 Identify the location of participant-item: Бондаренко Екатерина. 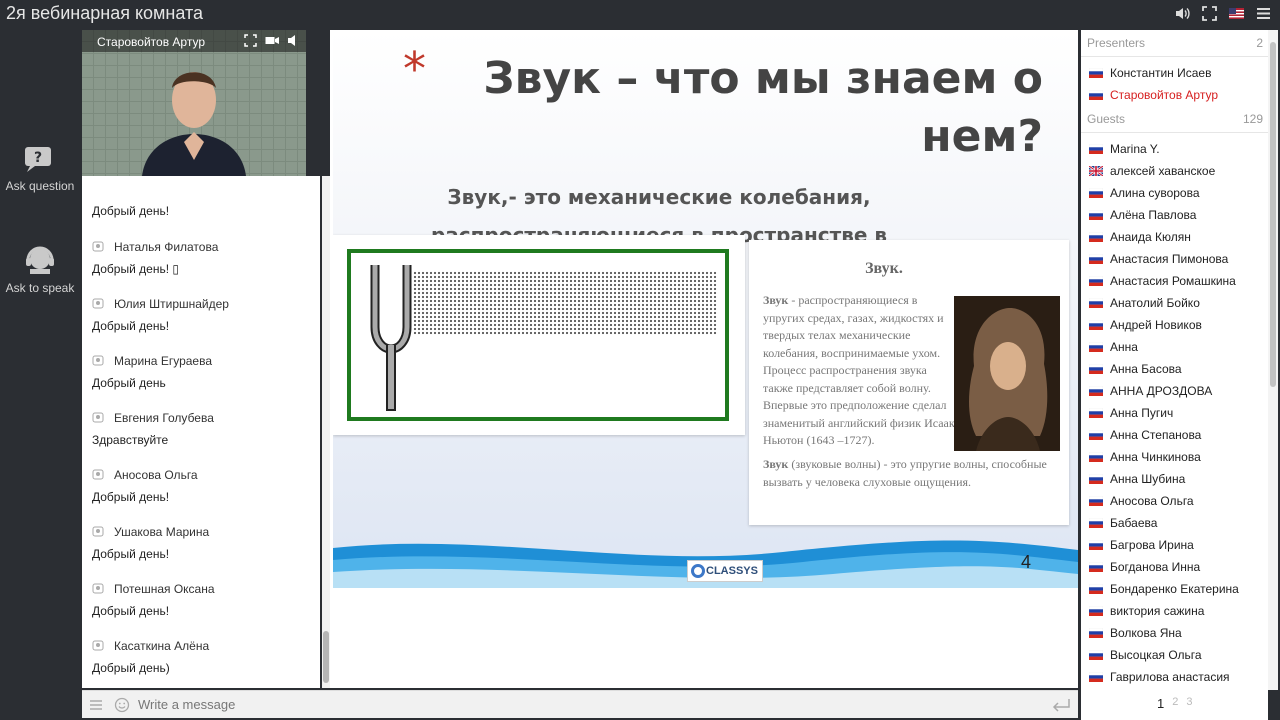
(1164, 589).